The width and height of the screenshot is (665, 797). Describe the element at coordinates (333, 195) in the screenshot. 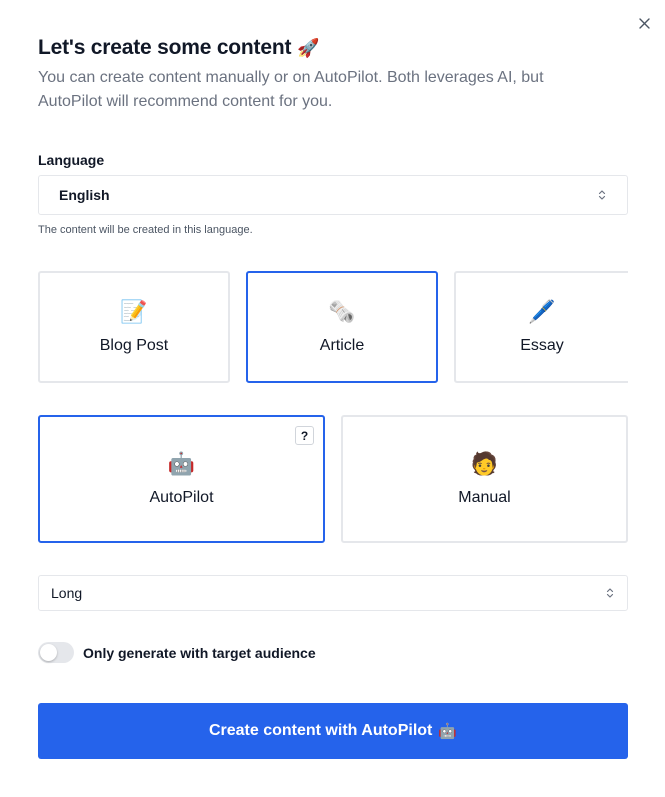

I see `language-select: English` at that location.